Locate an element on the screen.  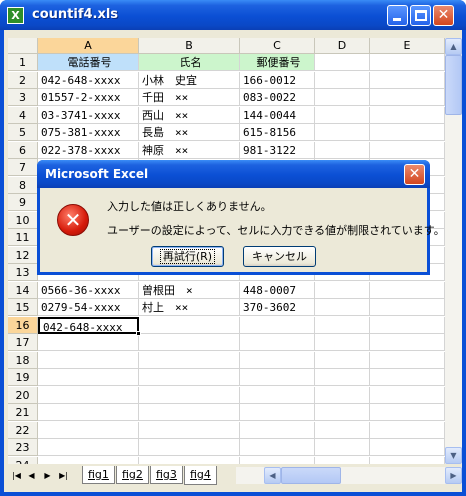
cell-b14: 曽根田 × is located at coordinates (189, 290).